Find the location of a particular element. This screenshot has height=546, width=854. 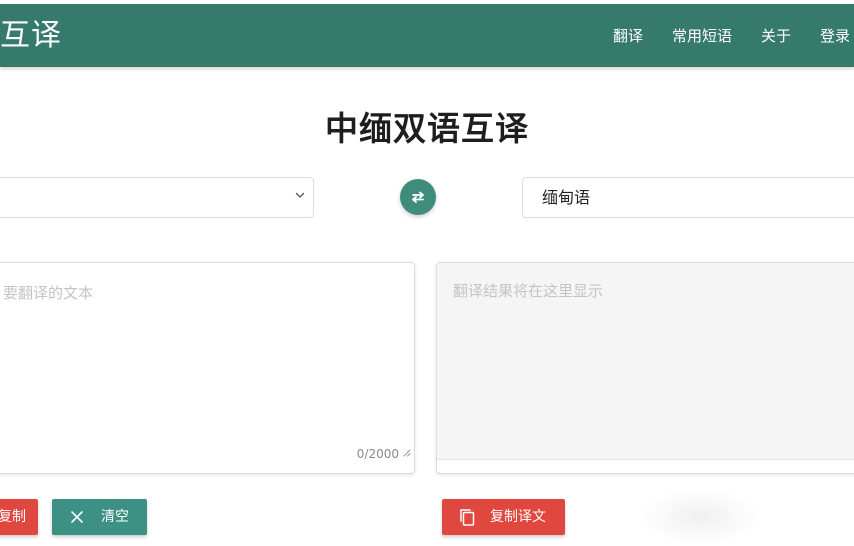

swap-arrows-icon is located at coordinates (418, 197).